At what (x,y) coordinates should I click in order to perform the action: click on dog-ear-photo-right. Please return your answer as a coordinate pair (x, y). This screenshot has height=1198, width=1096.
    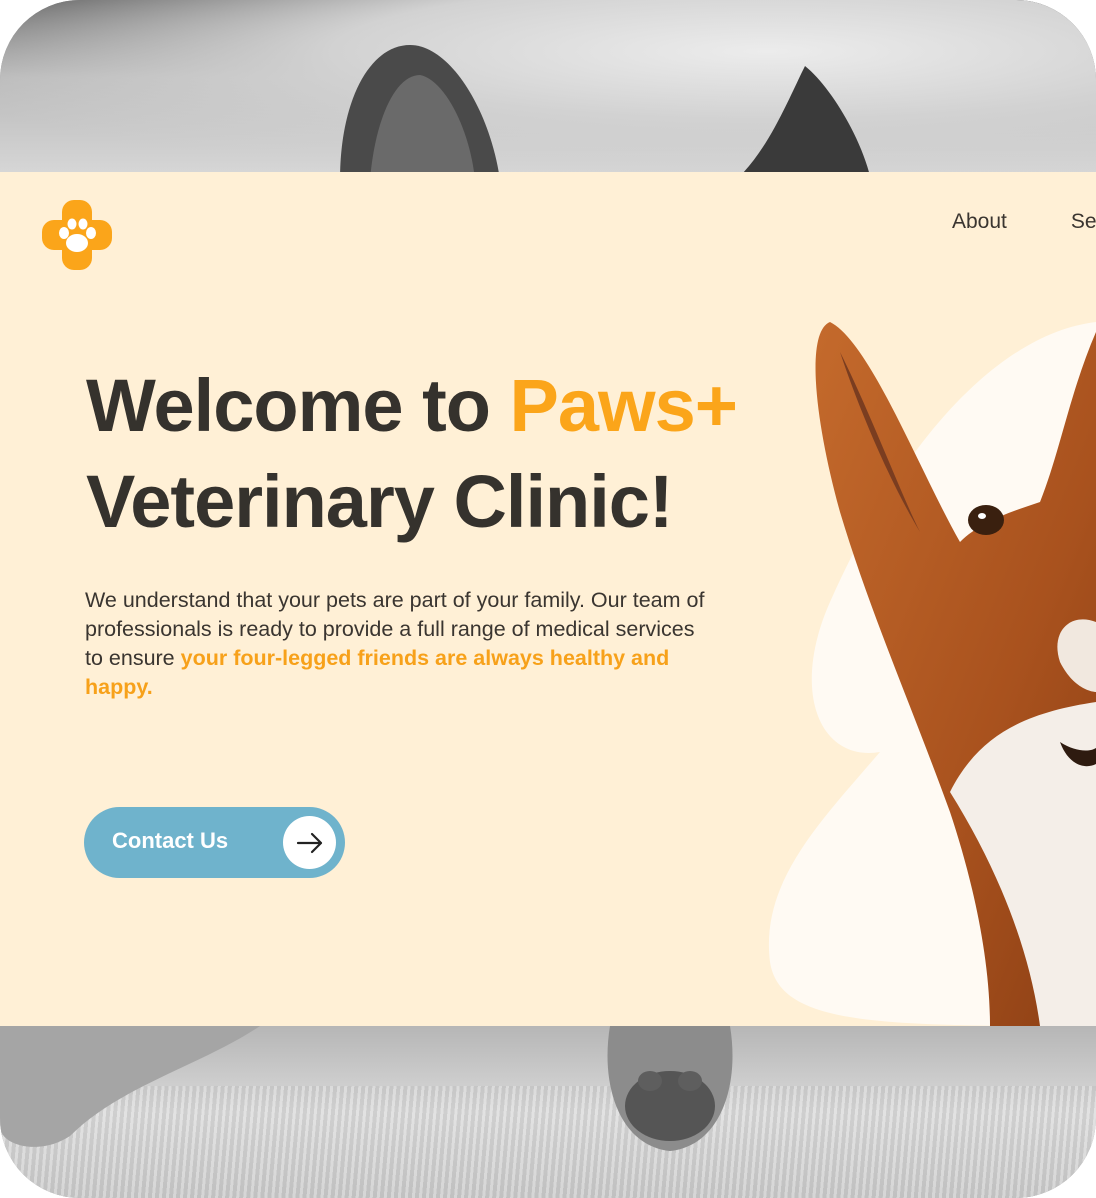
    Looking at the image, I should click on (806, 119).